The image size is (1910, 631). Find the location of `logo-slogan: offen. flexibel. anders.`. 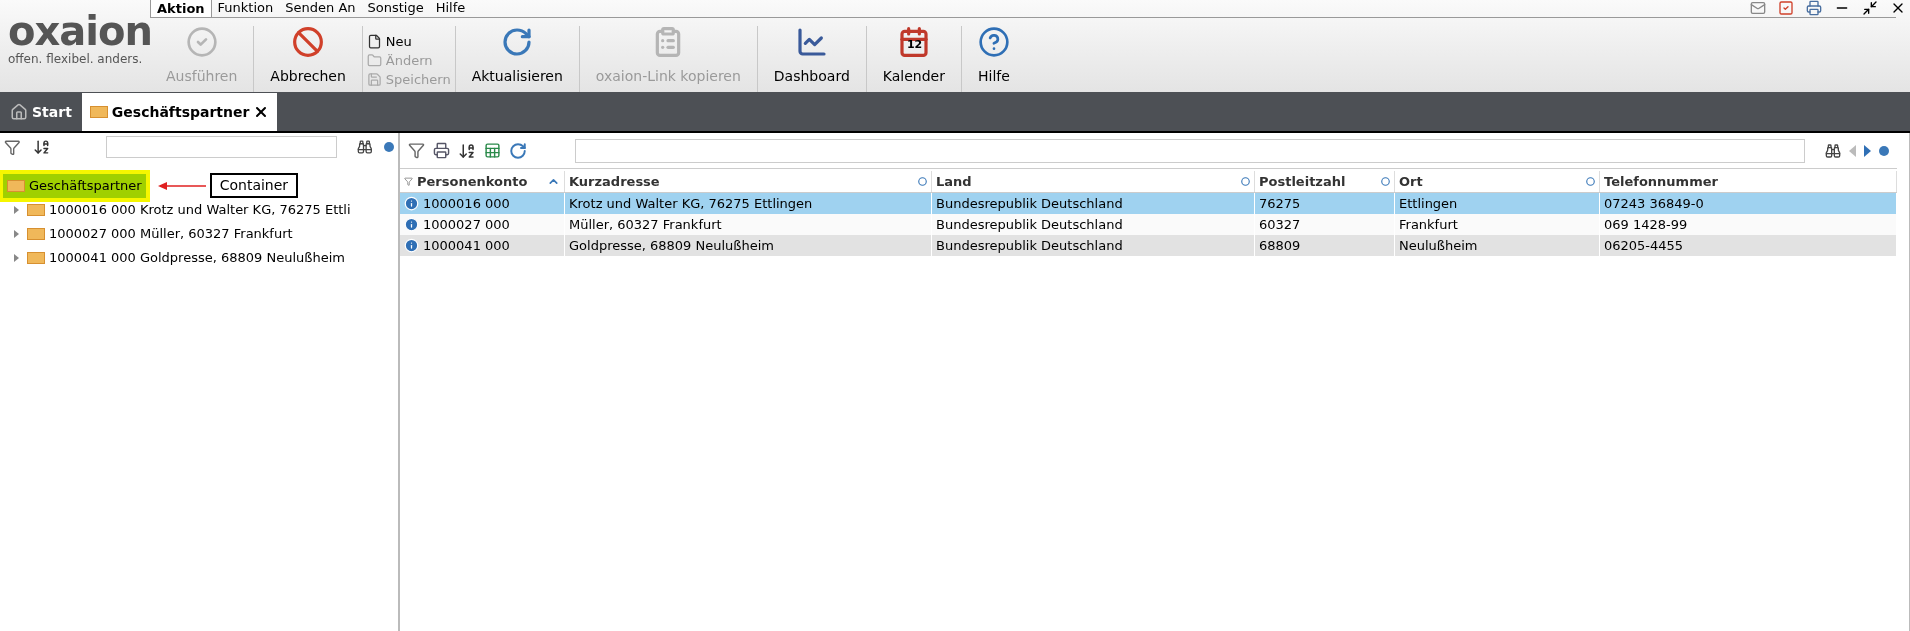

logo-slogan: offen. flexibel. anders. is located at coordinates (76, 59).